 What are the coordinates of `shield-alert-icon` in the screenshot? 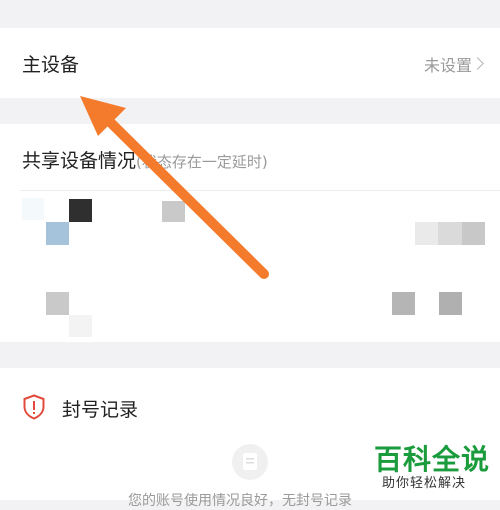 It's located at (34, 407).